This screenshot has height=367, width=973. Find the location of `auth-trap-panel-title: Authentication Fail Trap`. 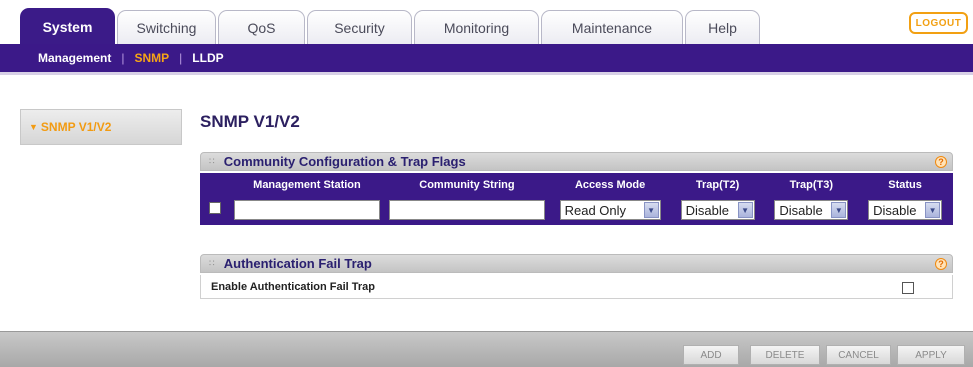

auth-trap-panel-title: Authentication Fail Trap is located at coordinates (297, 263).